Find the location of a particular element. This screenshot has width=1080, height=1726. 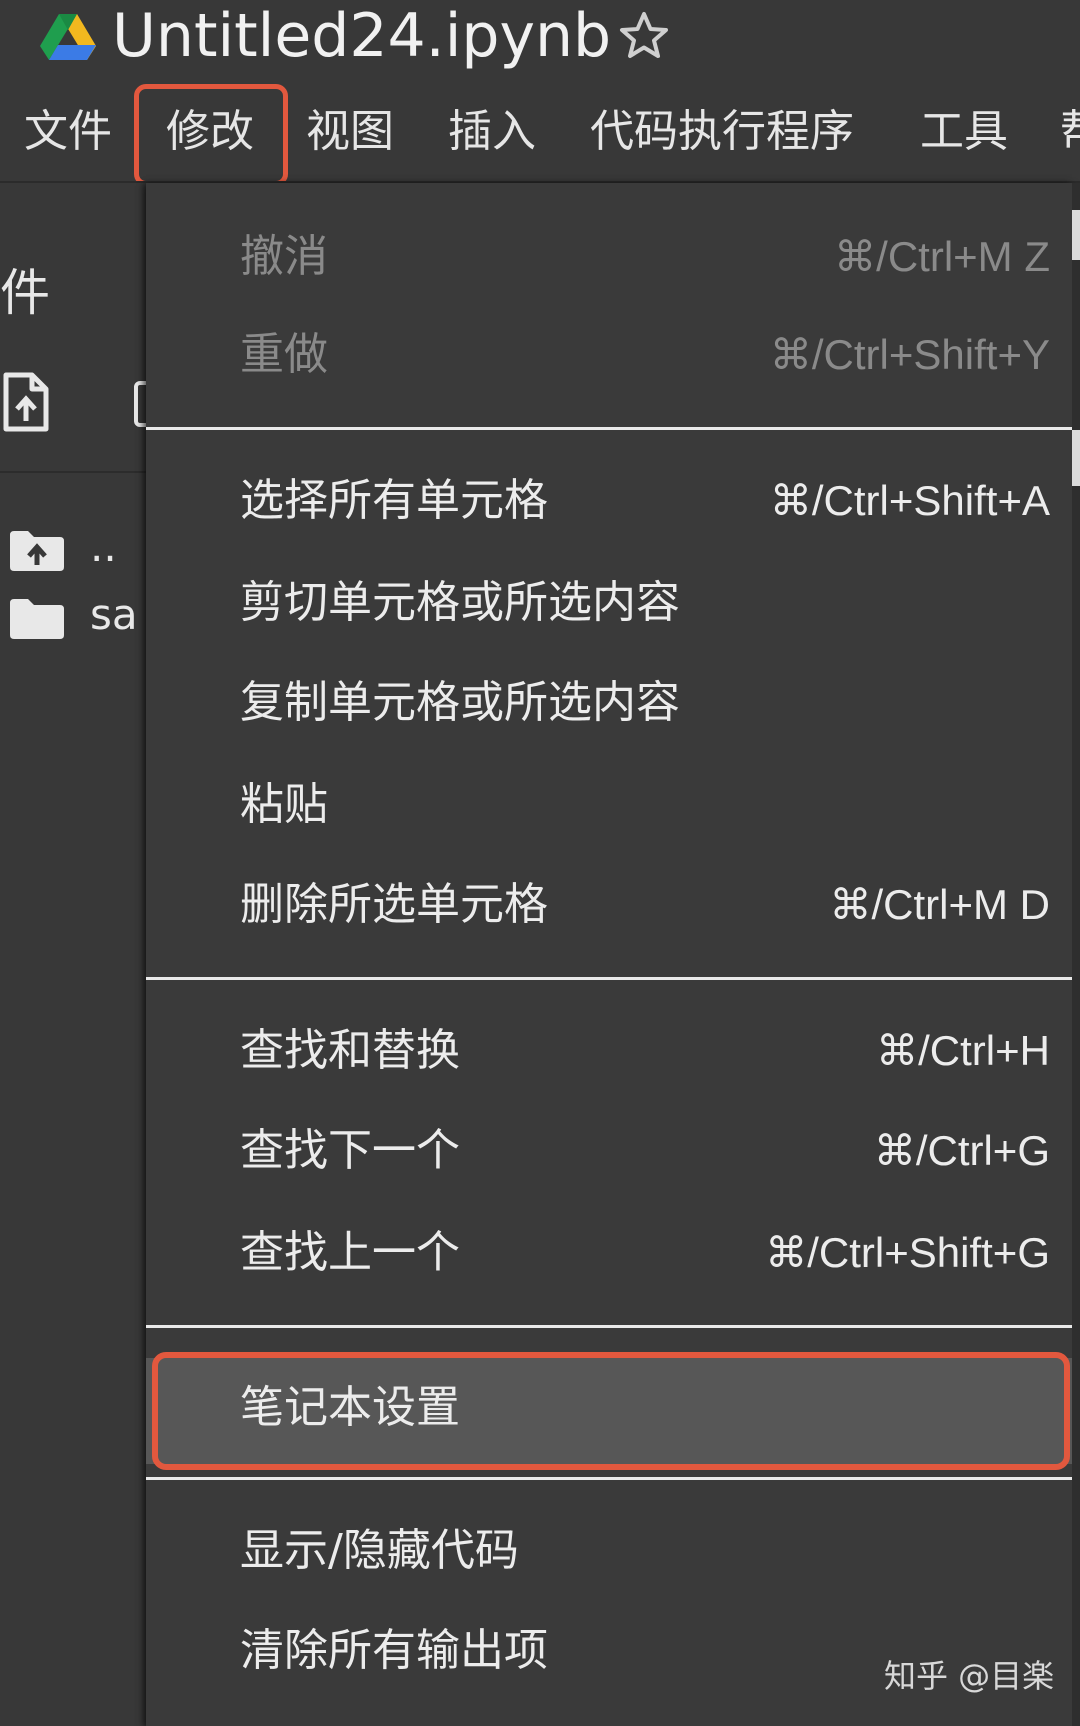

menu-item-notebook-settings: 笔记本设置 is located at coordinates (609, 1411).